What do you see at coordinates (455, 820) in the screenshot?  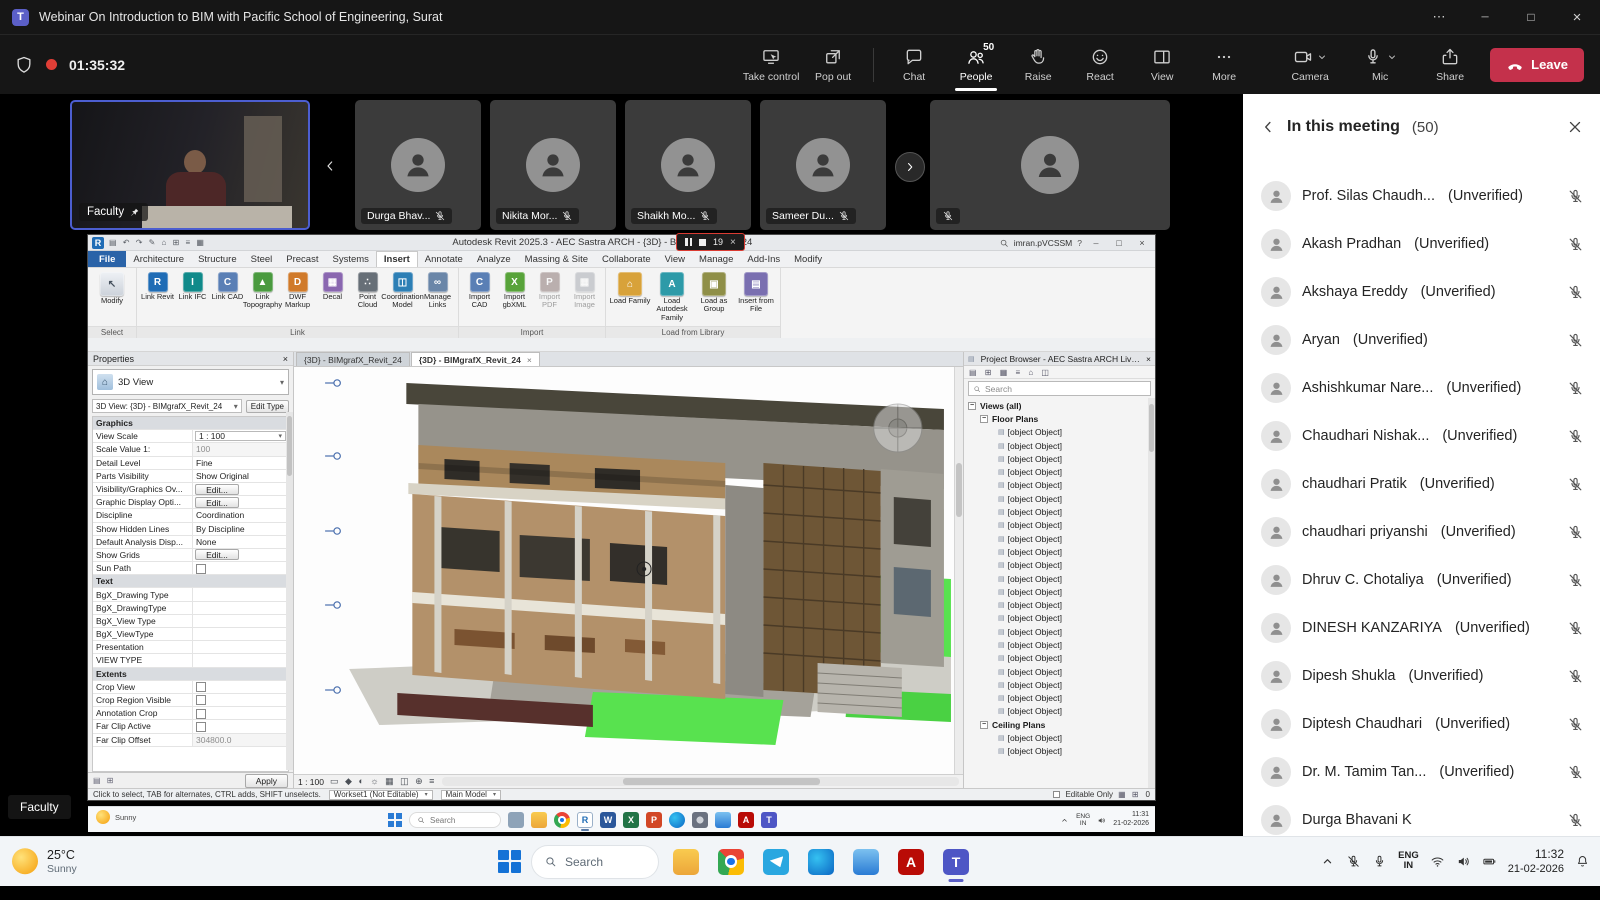 I see `taskbar-search-input: Search` at bounding box center [455, 820].